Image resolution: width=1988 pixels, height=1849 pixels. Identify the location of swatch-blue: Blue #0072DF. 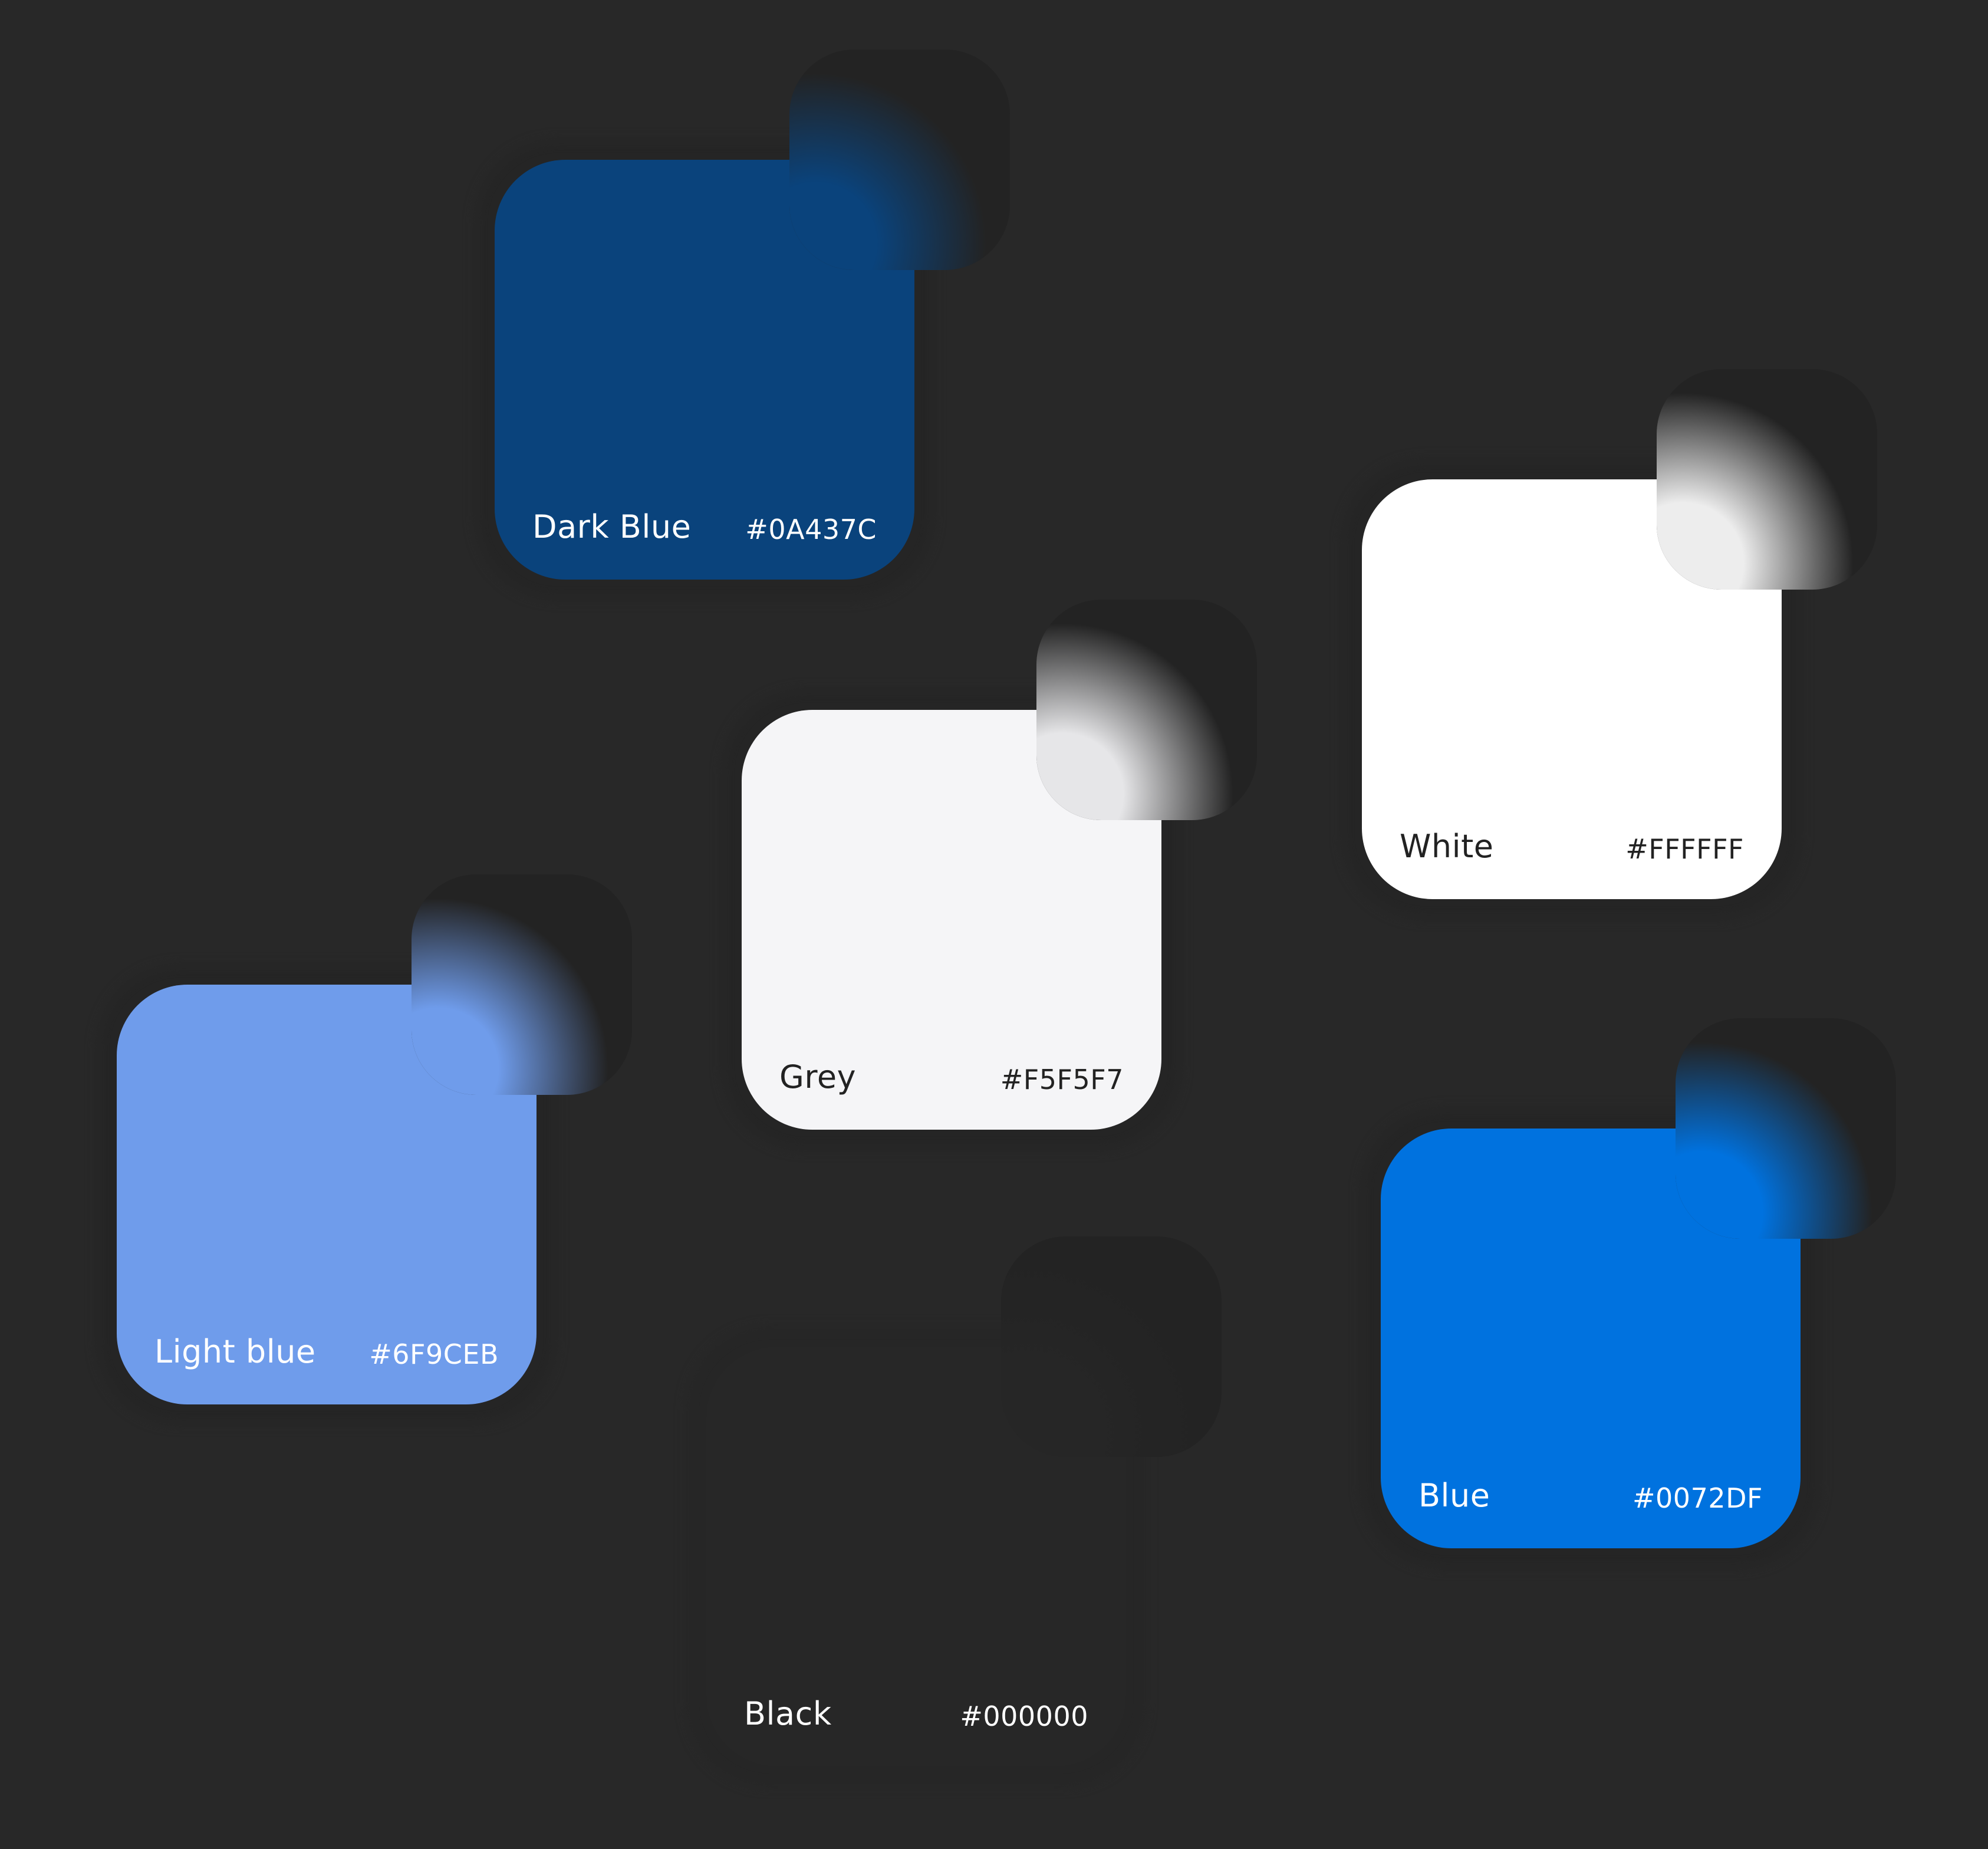
(1629, 1292).